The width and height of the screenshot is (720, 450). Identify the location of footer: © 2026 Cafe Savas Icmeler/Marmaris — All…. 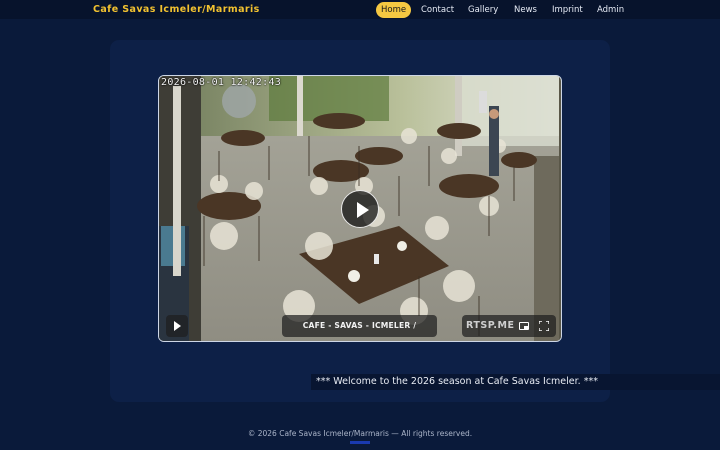
(360, 433).